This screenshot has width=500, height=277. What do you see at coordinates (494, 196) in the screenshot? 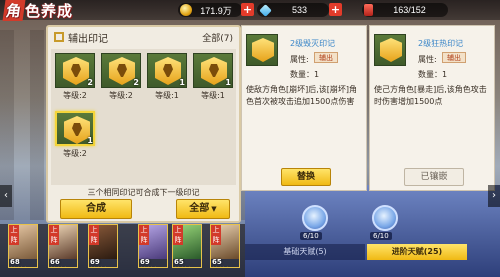
I see `arrow-right-icon: ›` at bounding box center [494, 196].